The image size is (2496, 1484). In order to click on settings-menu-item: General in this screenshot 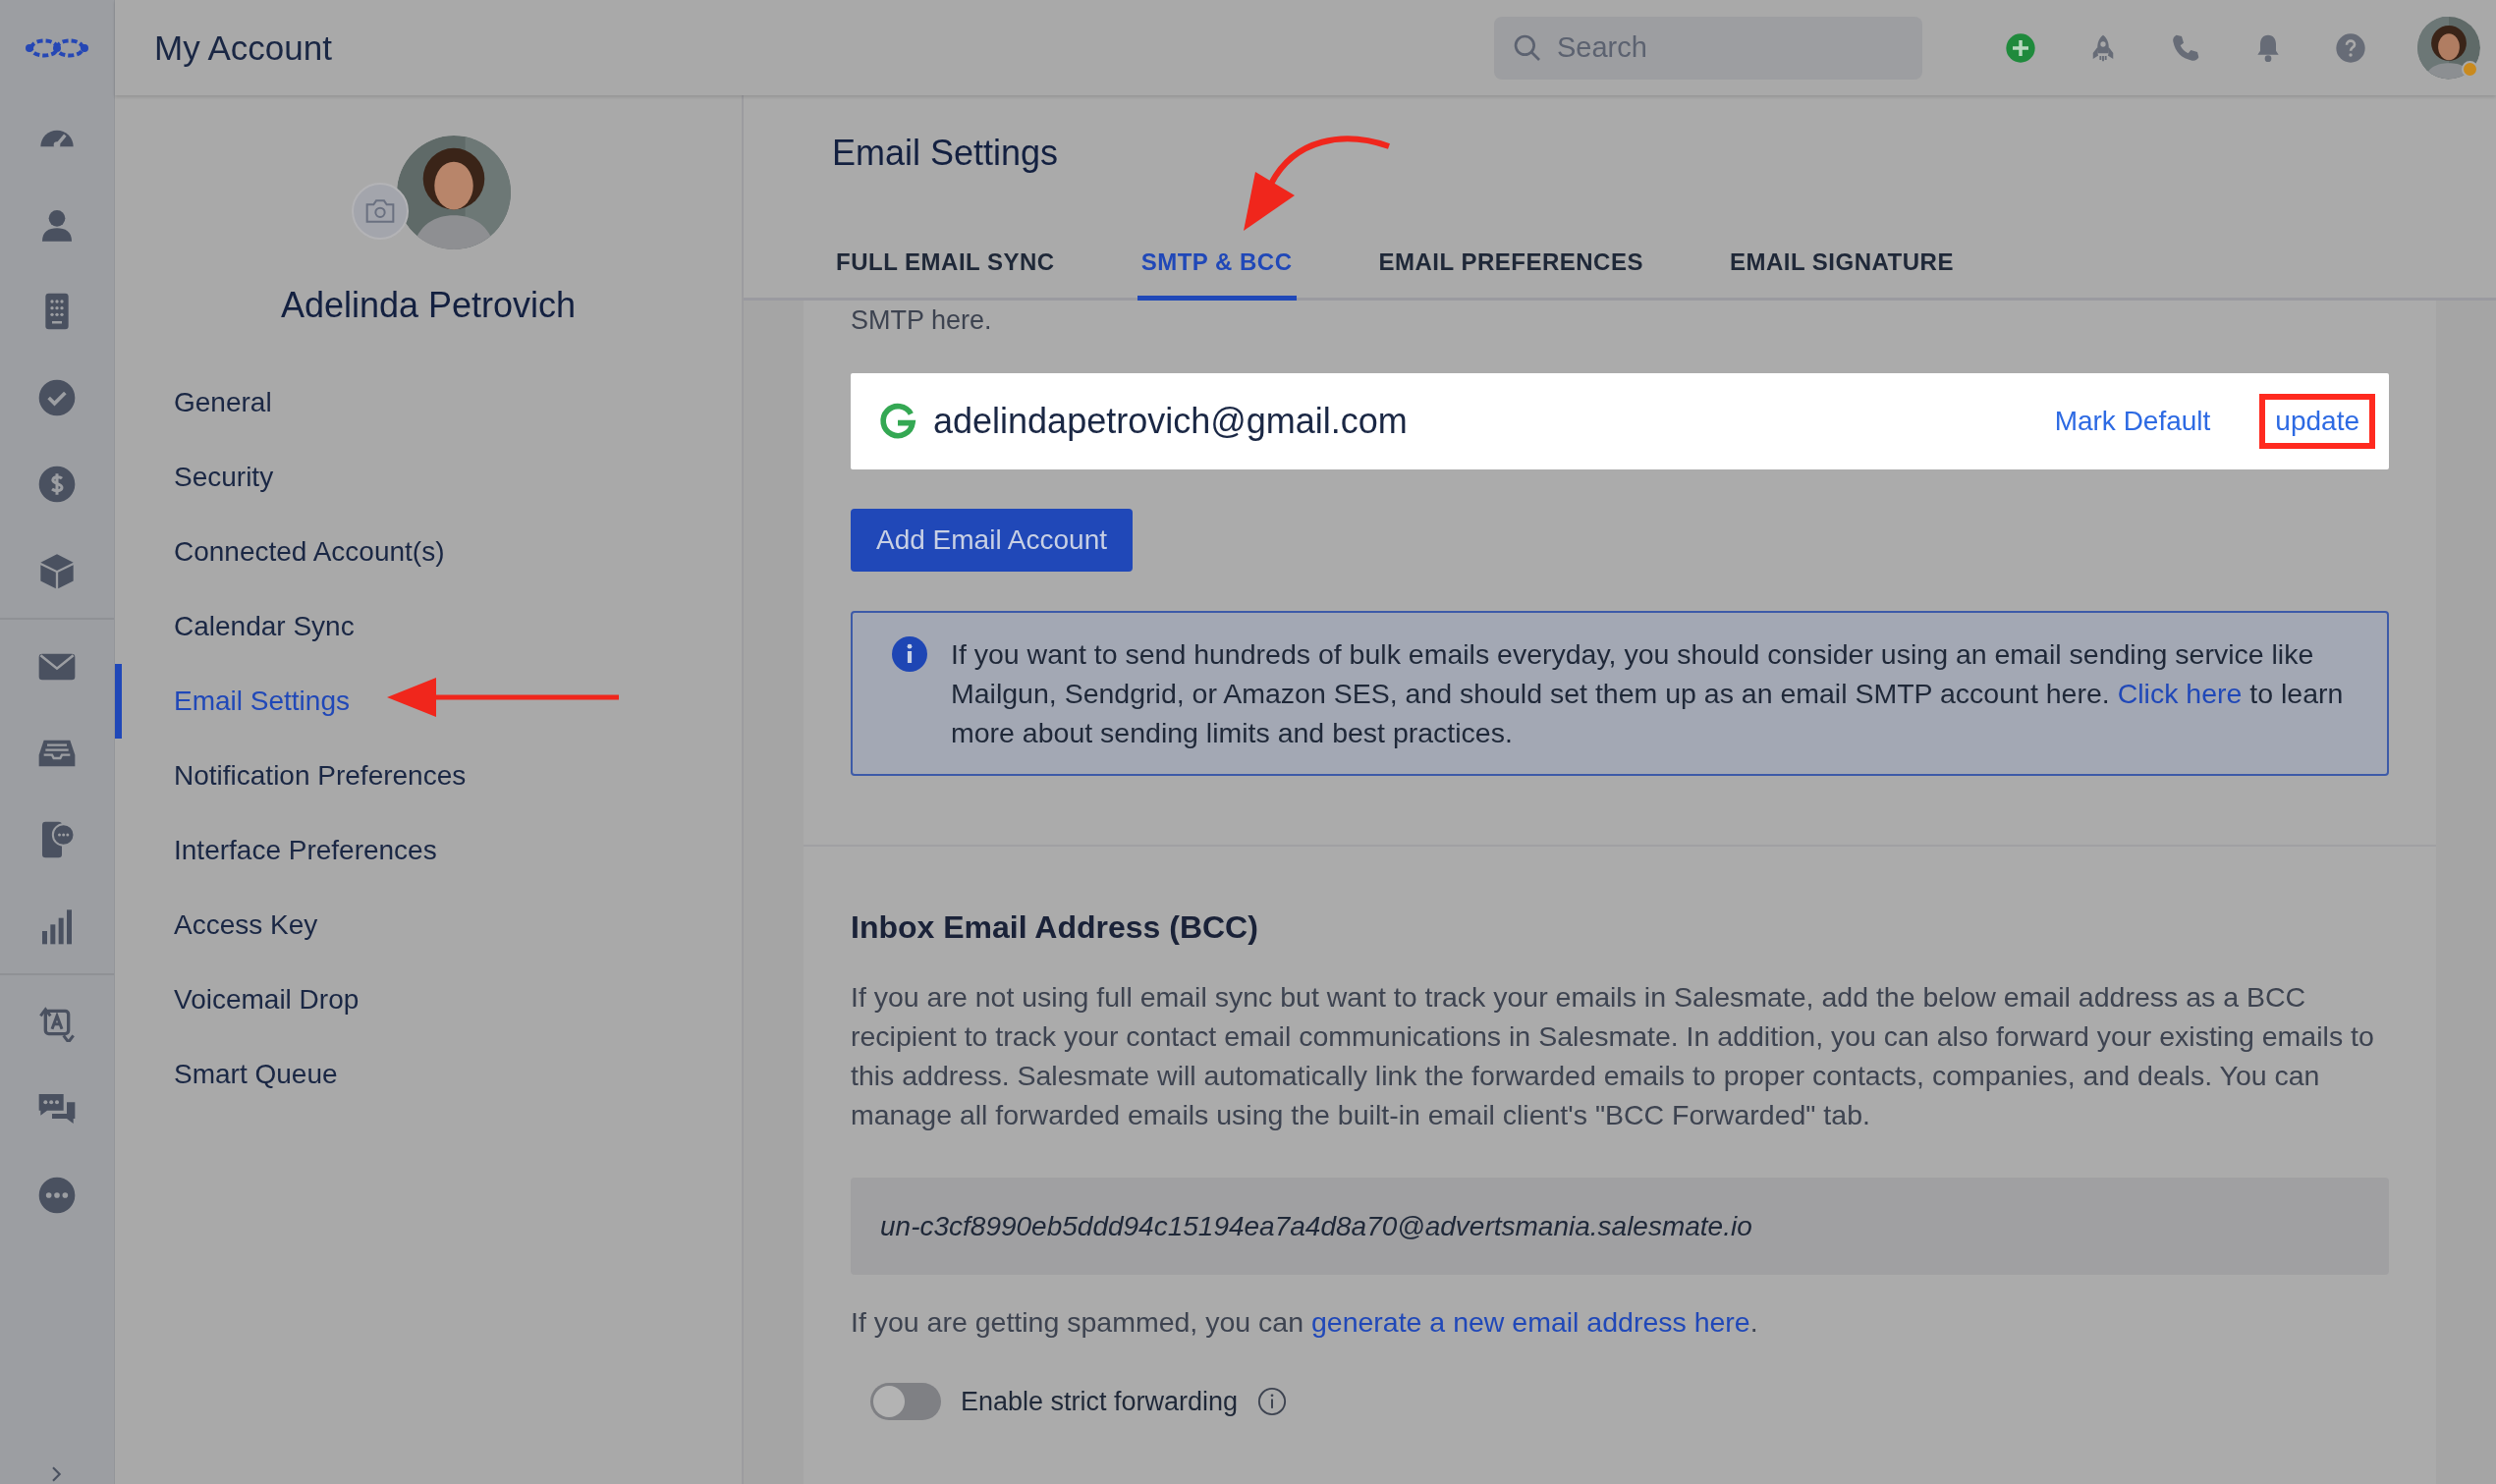, I will do `click(428, 402)`.